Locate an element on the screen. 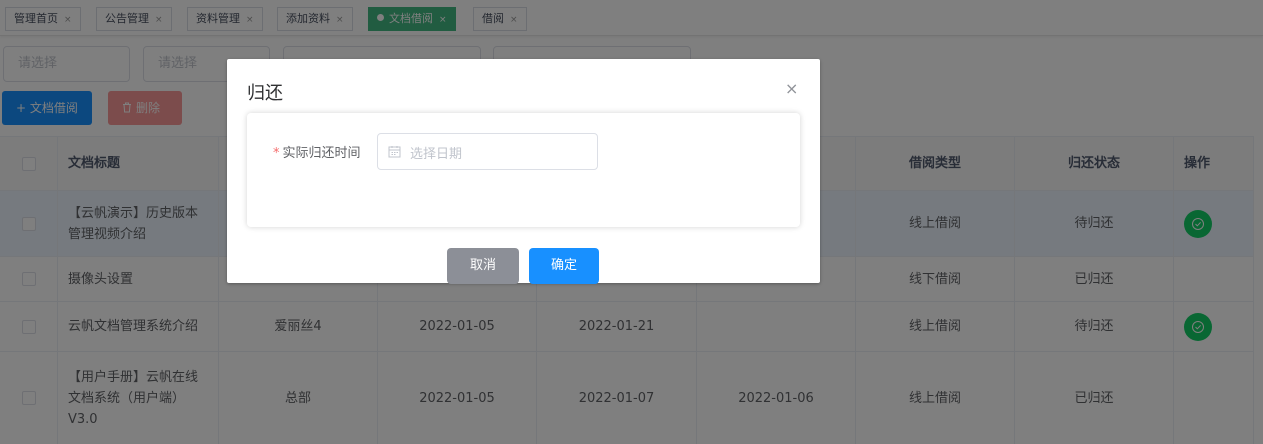 The height and width of the screenshot is (444, 1263). form-field-label: * 实际归还时间 is located at coordinates (317, 151).